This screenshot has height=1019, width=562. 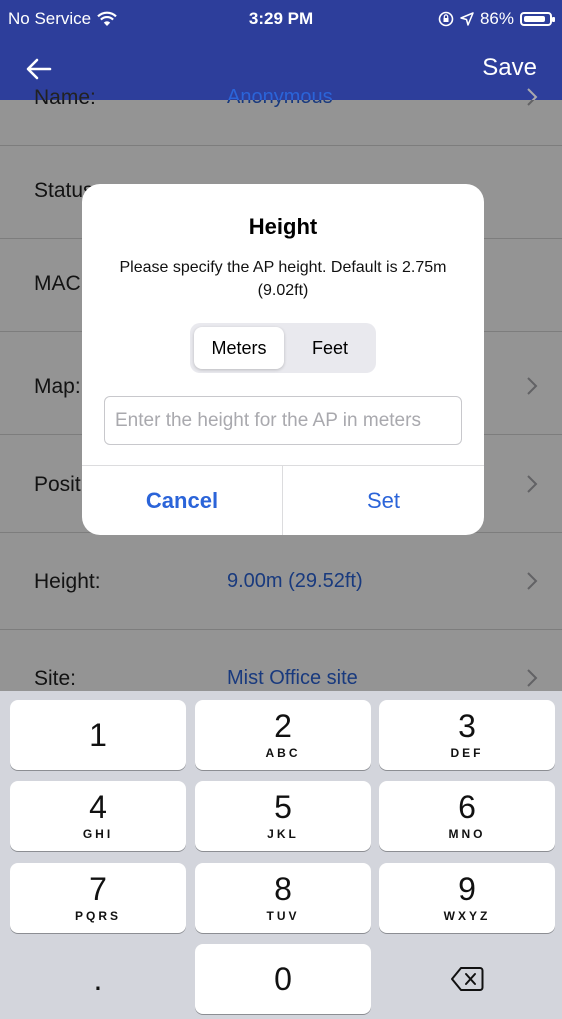 I want to click on status-right: 86%, so click(x=496, y=19).